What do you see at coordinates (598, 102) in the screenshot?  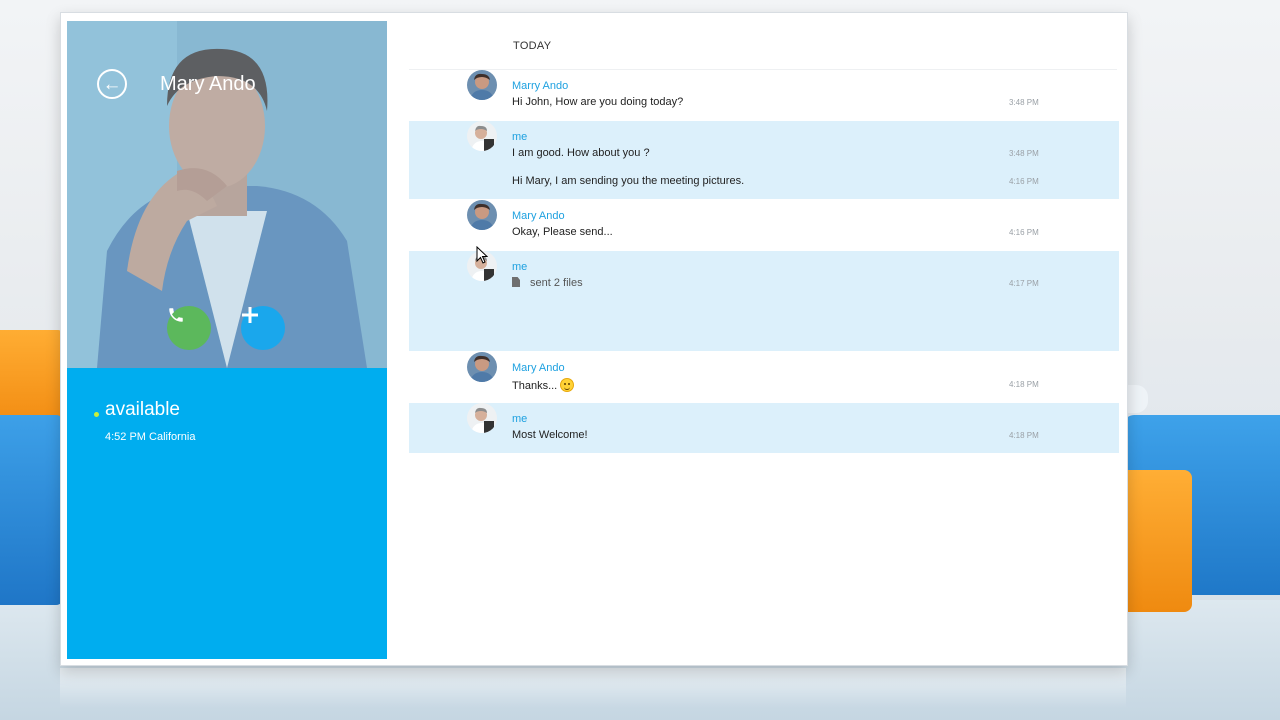 I see `message-text: Hi John, How are you doing today?` at bounding box center [598, 102].